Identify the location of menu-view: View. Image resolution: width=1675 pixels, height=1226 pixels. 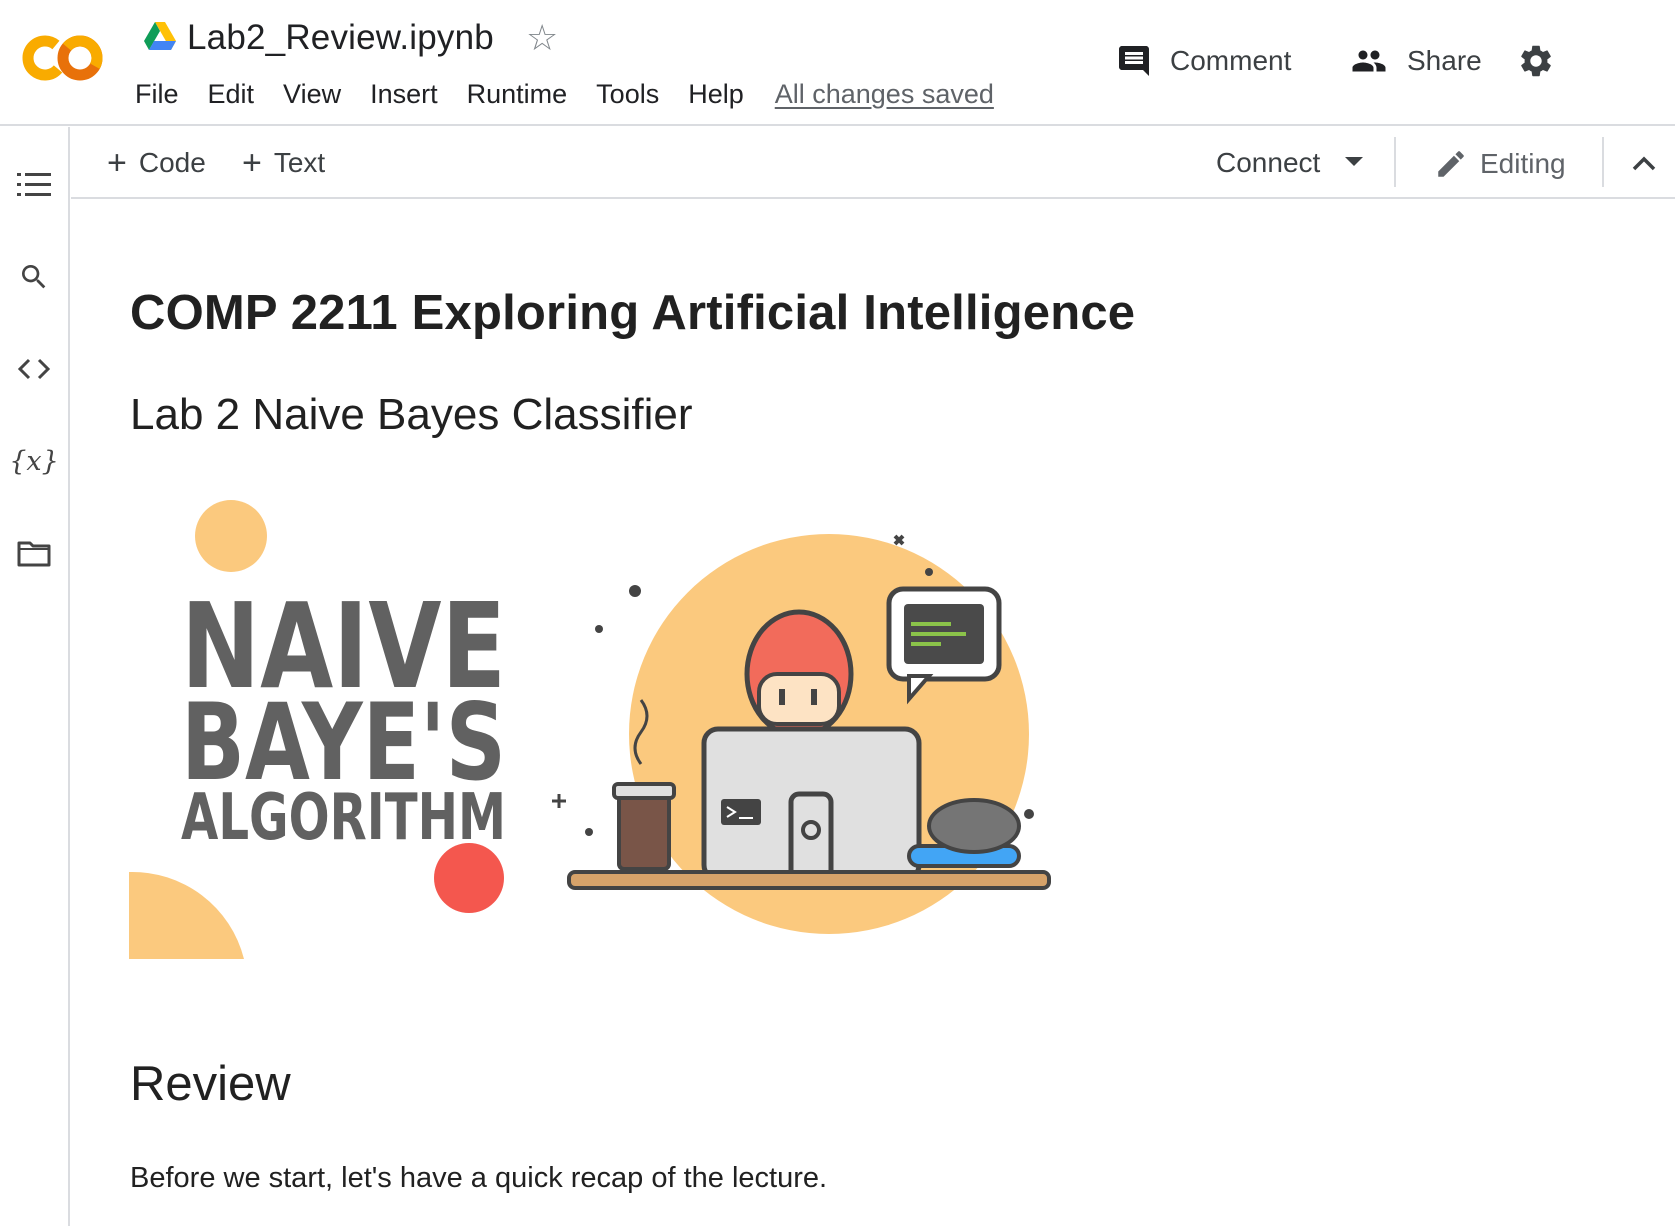
(312, 94).